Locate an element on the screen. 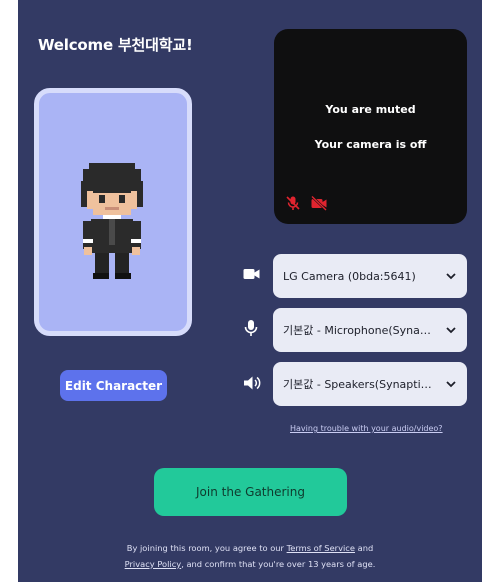  avatar-preview-card is located at coordinates (113, 212).